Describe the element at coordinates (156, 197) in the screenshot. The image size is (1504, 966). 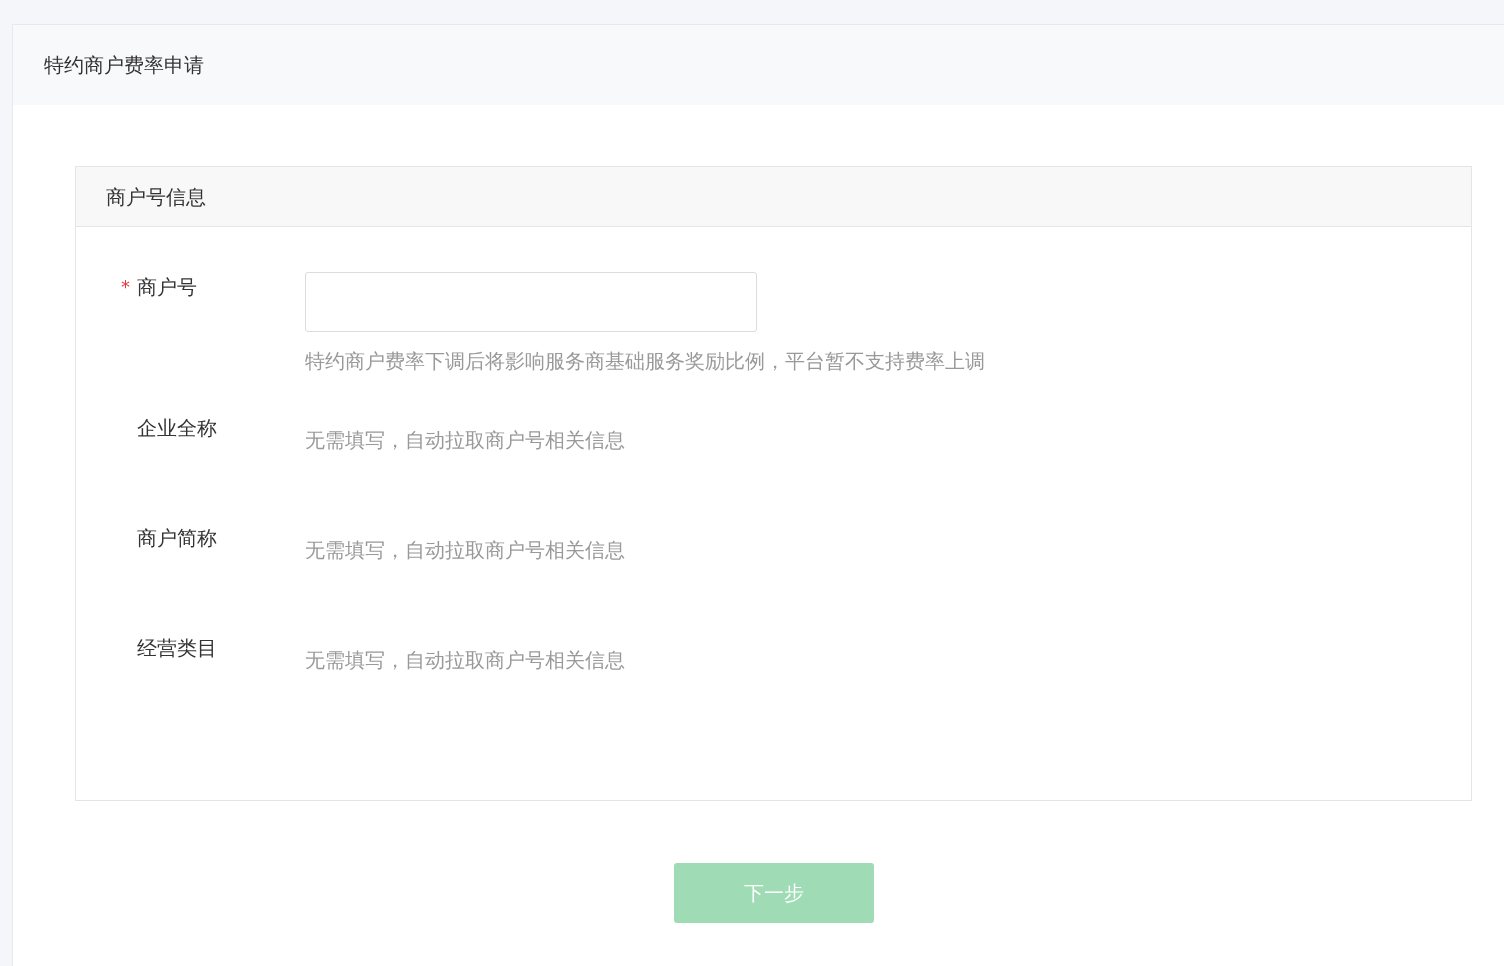
I see `section-title: 商户号信息` at that location.